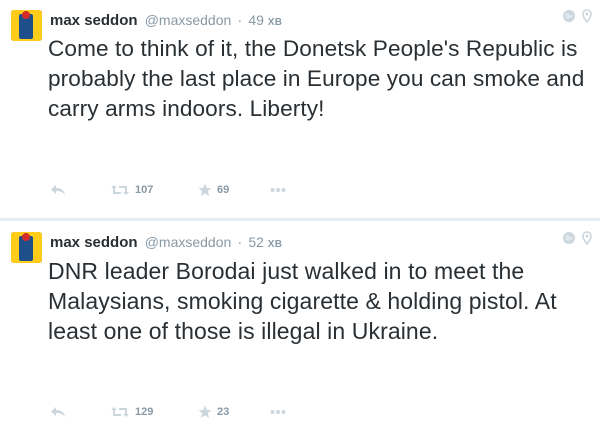 The width and height of the screenshot is (600, 438). I want to click on retweet-button: 129, so click(140, 412).